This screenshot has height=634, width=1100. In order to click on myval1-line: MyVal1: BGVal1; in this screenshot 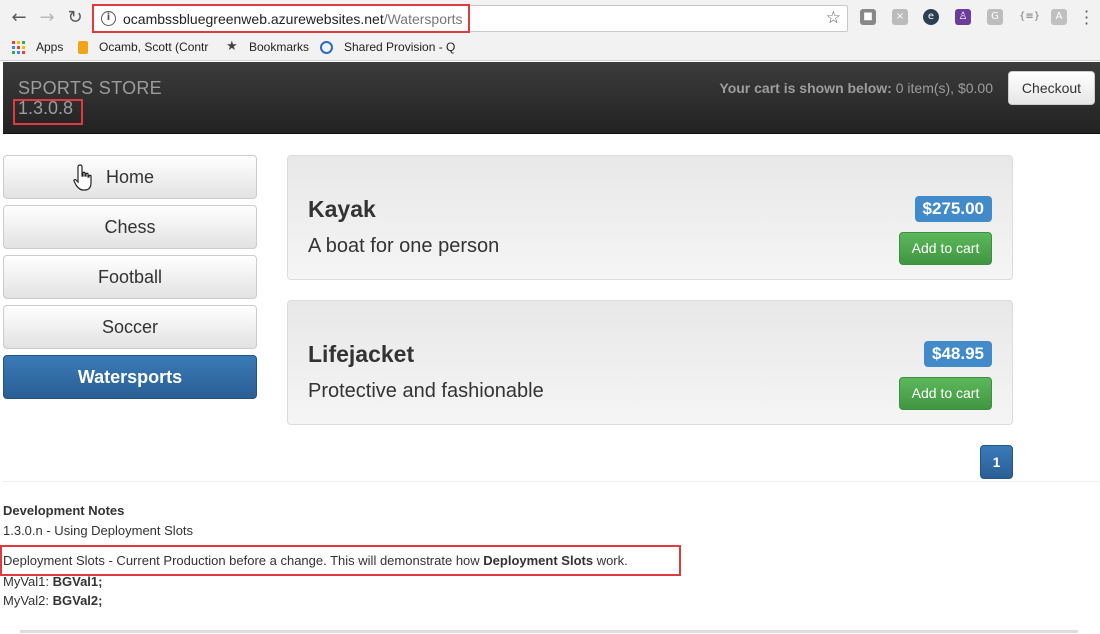, I will do `click(53, 581)`.